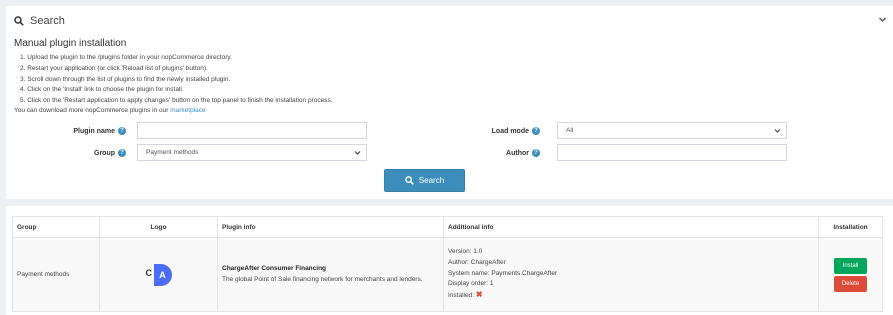  What do you see at coordinates (672, 152) in the screenshot?
I see `author-input` at bounding box center [672, 152].